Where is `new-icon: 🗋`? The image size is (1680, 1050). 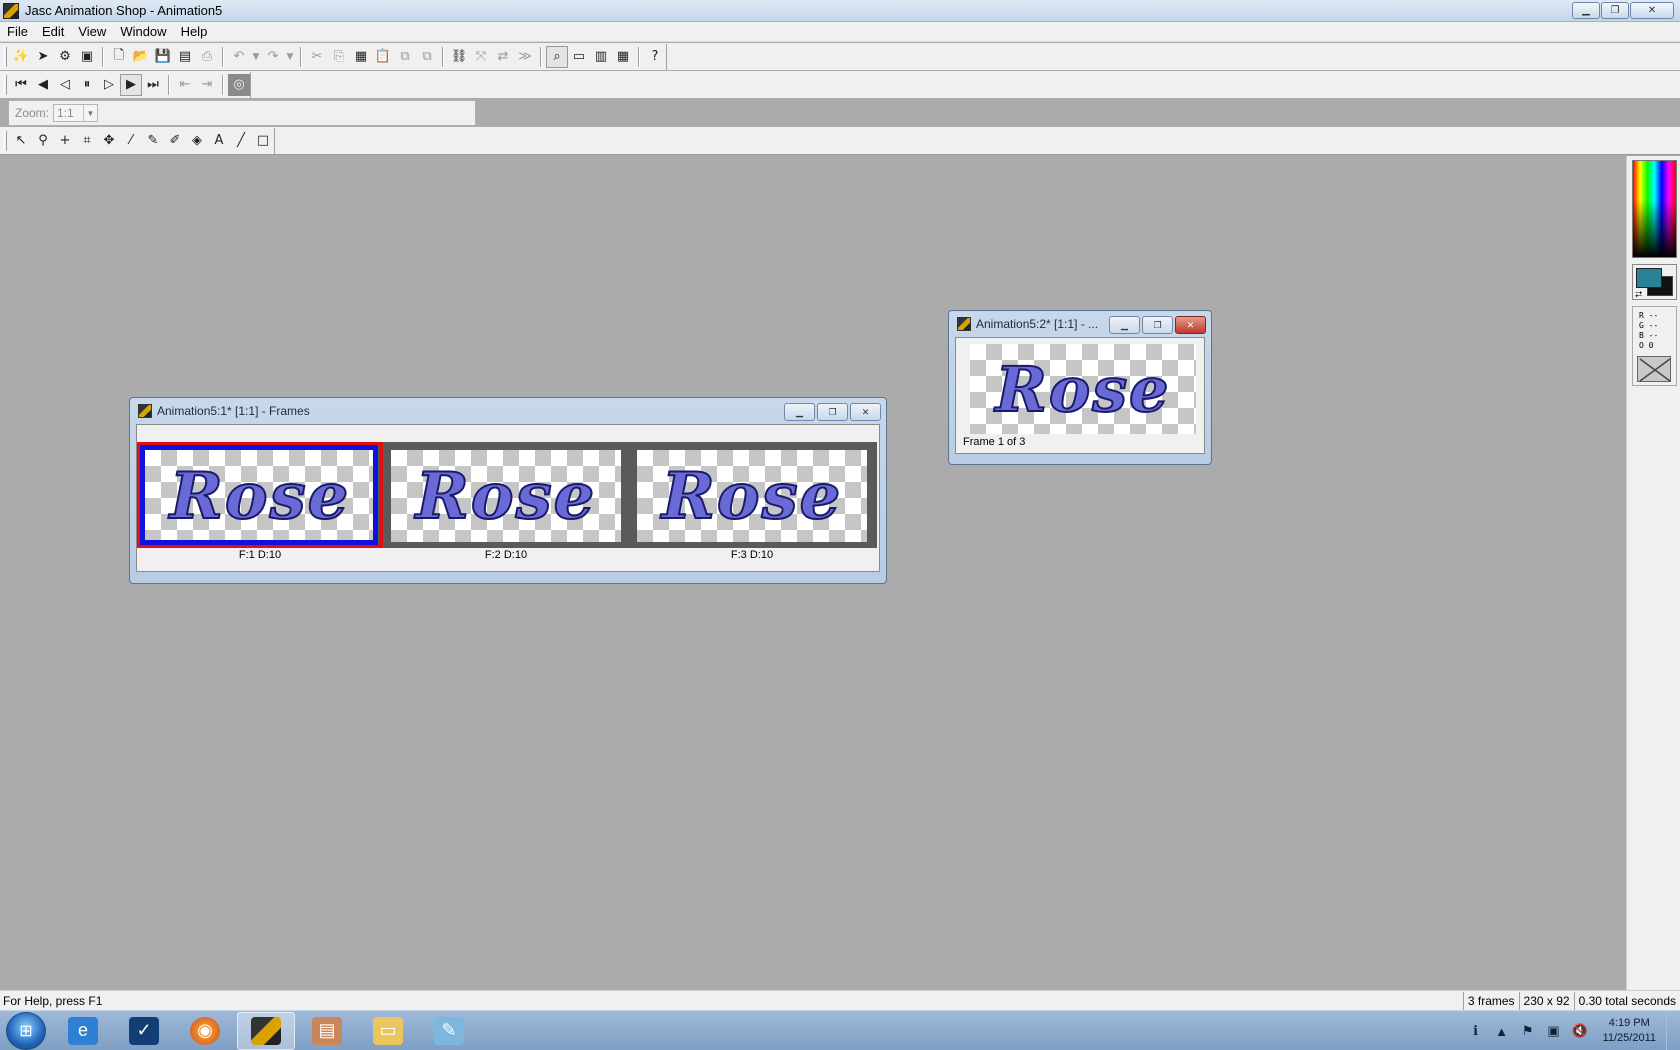
new-icon: 🗋 is located at coordinates (119, 57).